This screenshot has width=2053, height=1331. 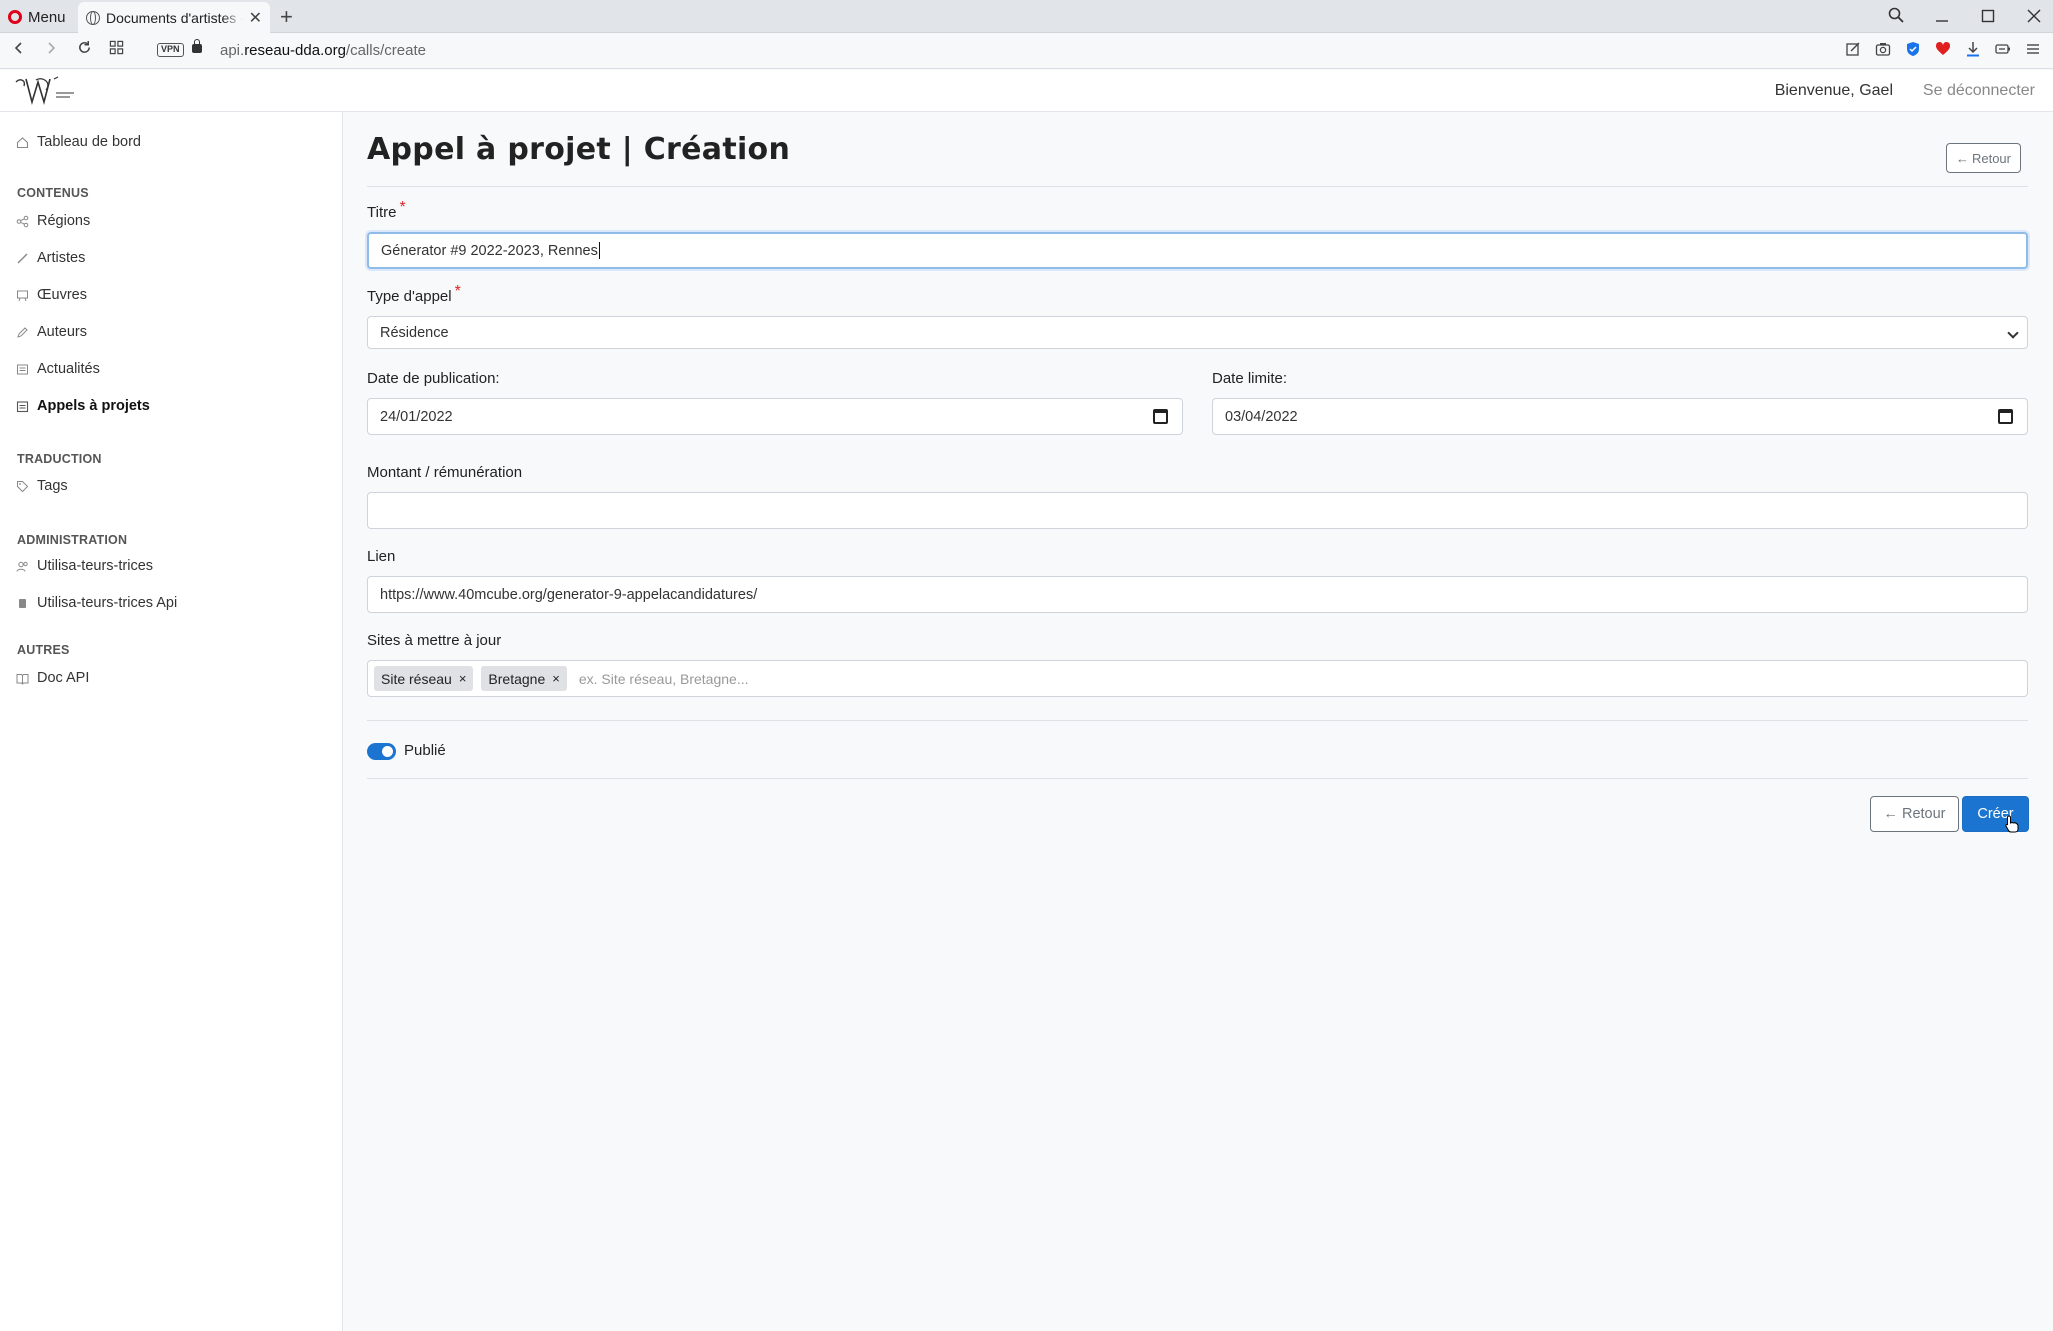 What do you see at coordinates (775, 416) in the screenshot?
I see `pub-date-input: 24/01/2022` at bounding box center [775, 416].